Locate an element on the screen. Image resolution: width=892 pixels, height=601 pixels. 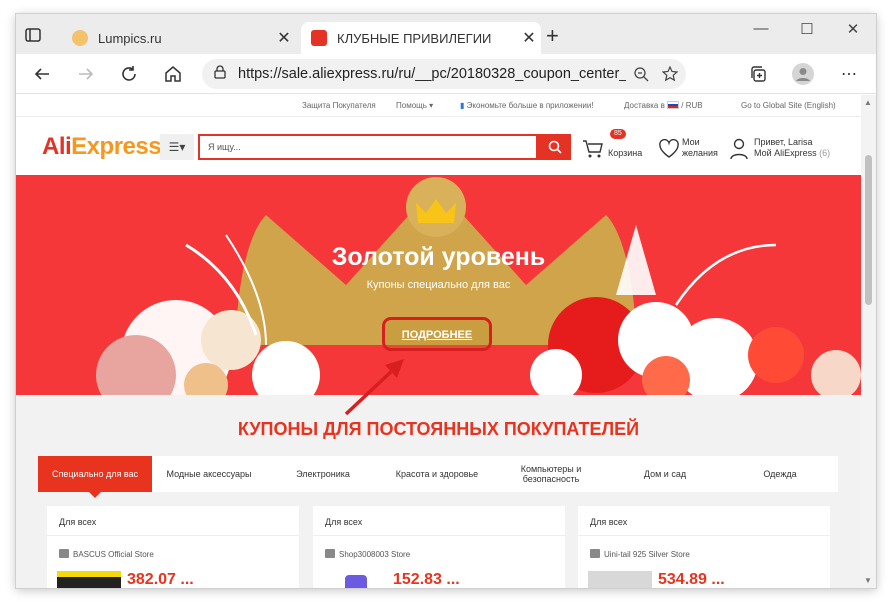
help-link: Помощь ▾ is located at coordinates (414, 105).